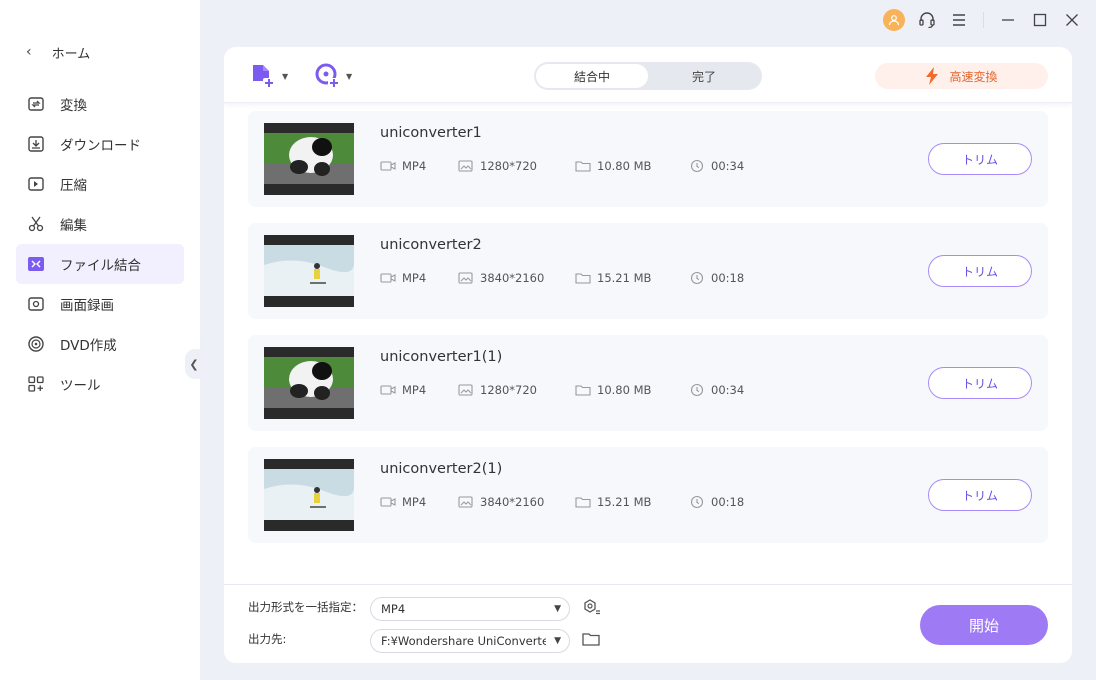 The height and width of the screenshot is (680, 1096). What do you see at coordinates (36, 224) in the screenshot?
I see `scissors-icon` at bounding box center [36, 224].